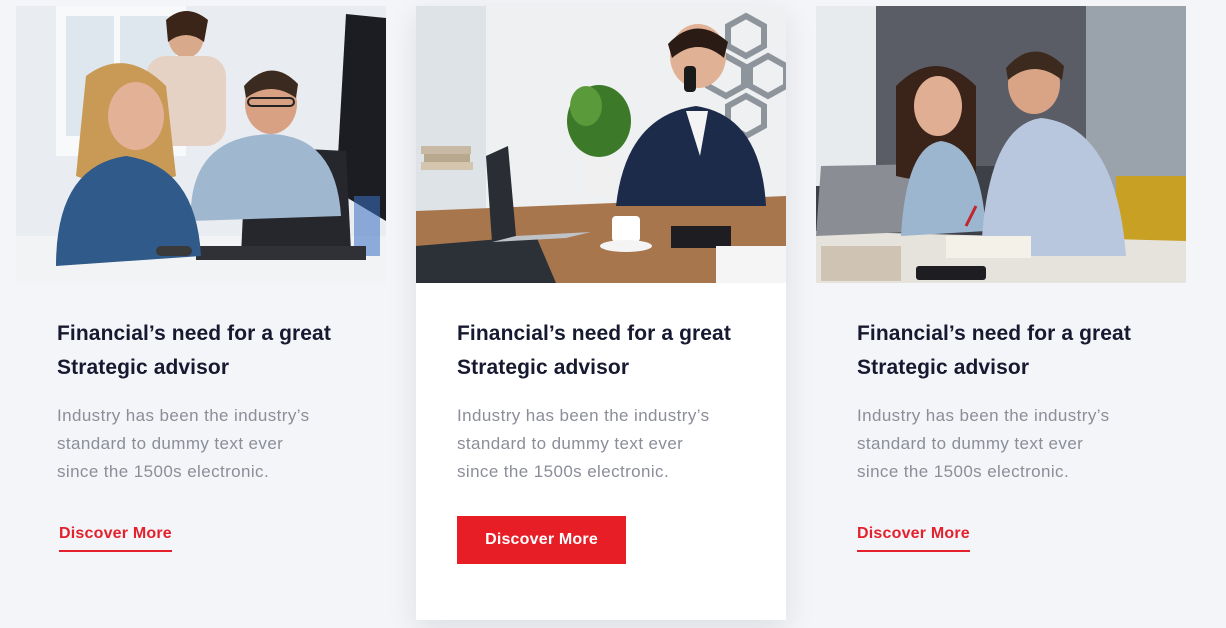 The image size is (1226, 628). I want to click on businessman-photo-icon, so click(601, 144).